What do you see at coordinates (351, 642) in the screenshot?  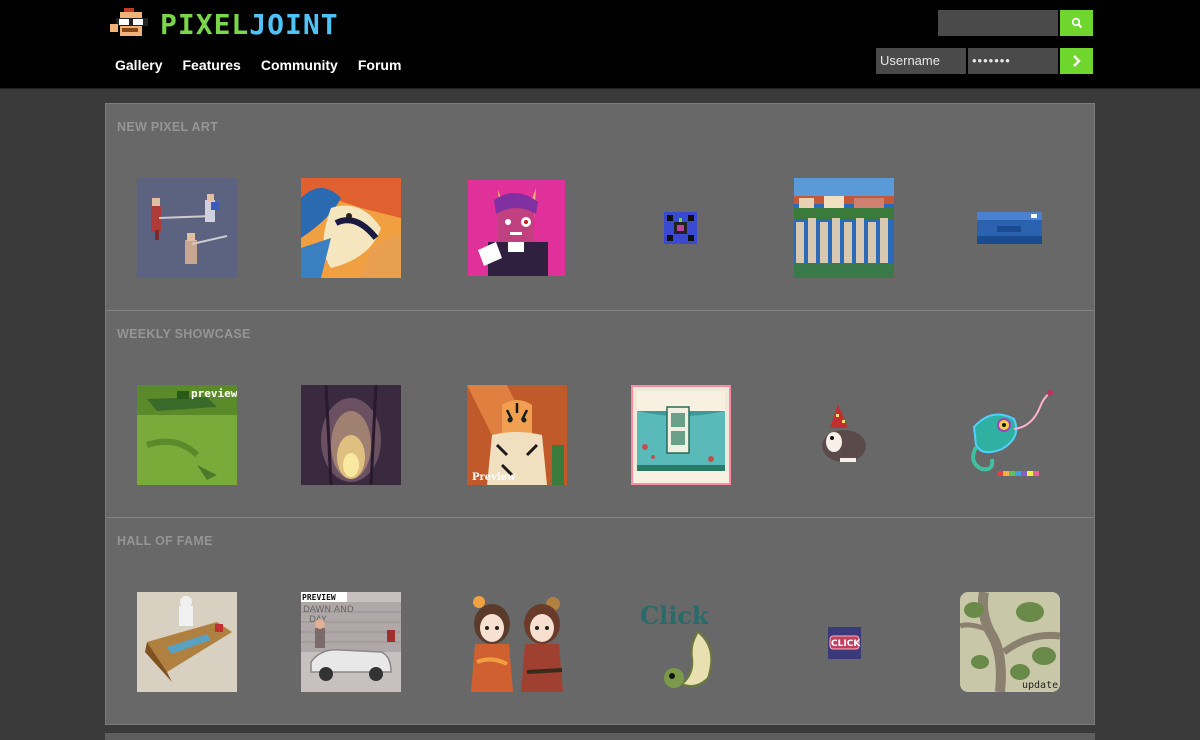 I see `artwork-thumbnail: DAWN AND DAY PREVIEW` at bounding box center [351, 642].